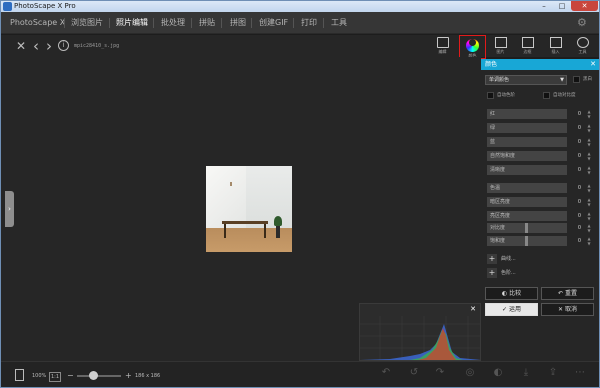 Image resolution: width=600 pixels, height=388 pixels. I want to click on info-icon: i, so click(63, 45).